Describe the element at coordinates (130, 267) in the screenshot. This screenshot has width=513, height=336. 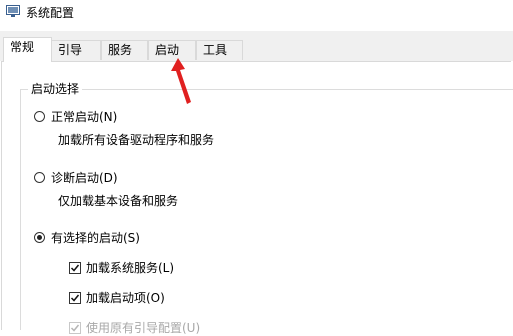
I see `load-system-services-label: 加载系统服务(L)` at that location.